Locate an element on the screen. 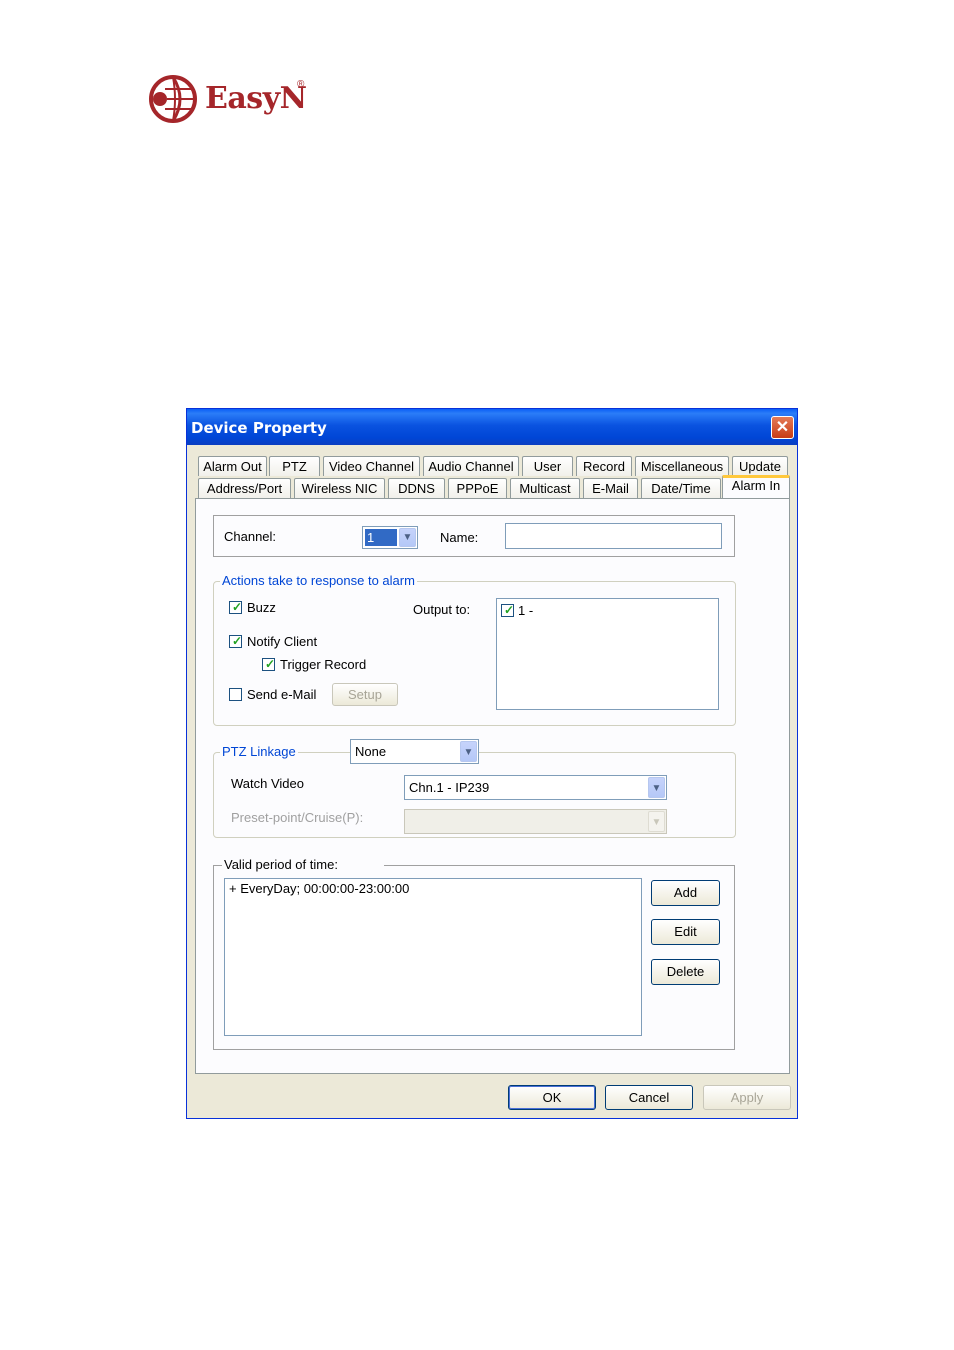 Image resolution: width=954 pixels, height=1350 pixels. period-list: + EveryDay; 00:00:00-23:00:00 is located at coordinates (433, 957).